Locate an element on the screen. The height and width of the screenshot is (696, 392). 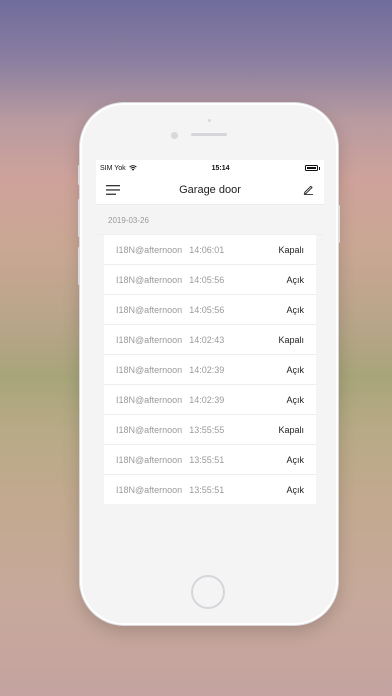
sensor is located at coordinates (209, 120).